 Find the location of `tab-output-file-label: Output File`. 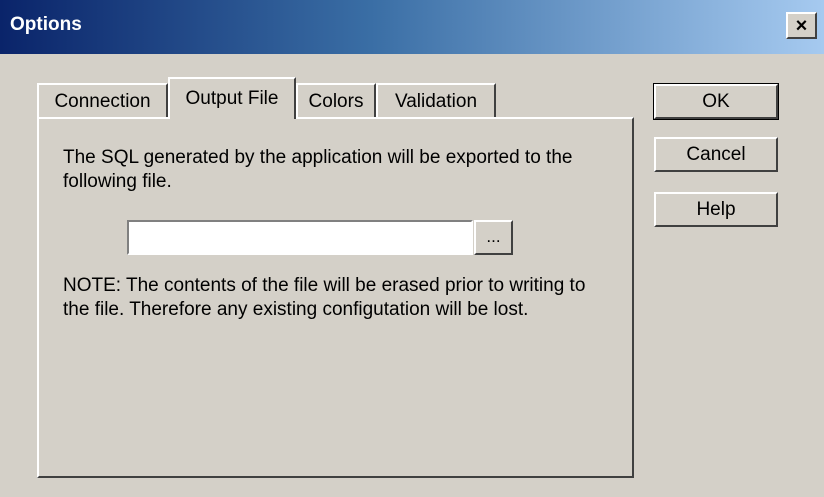

tab-output-file-label: Output File is located at coordinates (232, 98).